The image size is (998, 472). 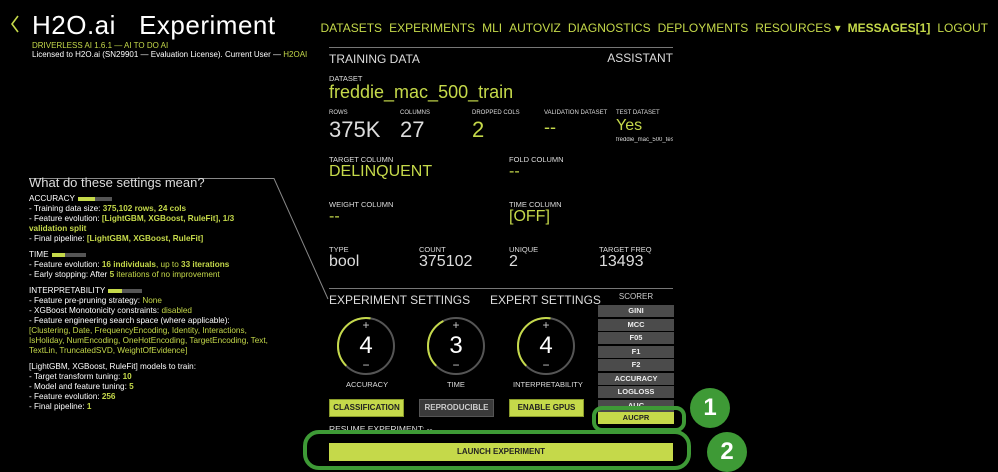 What do you see at coordinates (797, 28) in the screenshot?
I see `nav-resources: RESOURCES ▾` at bounding box center [797, 28].